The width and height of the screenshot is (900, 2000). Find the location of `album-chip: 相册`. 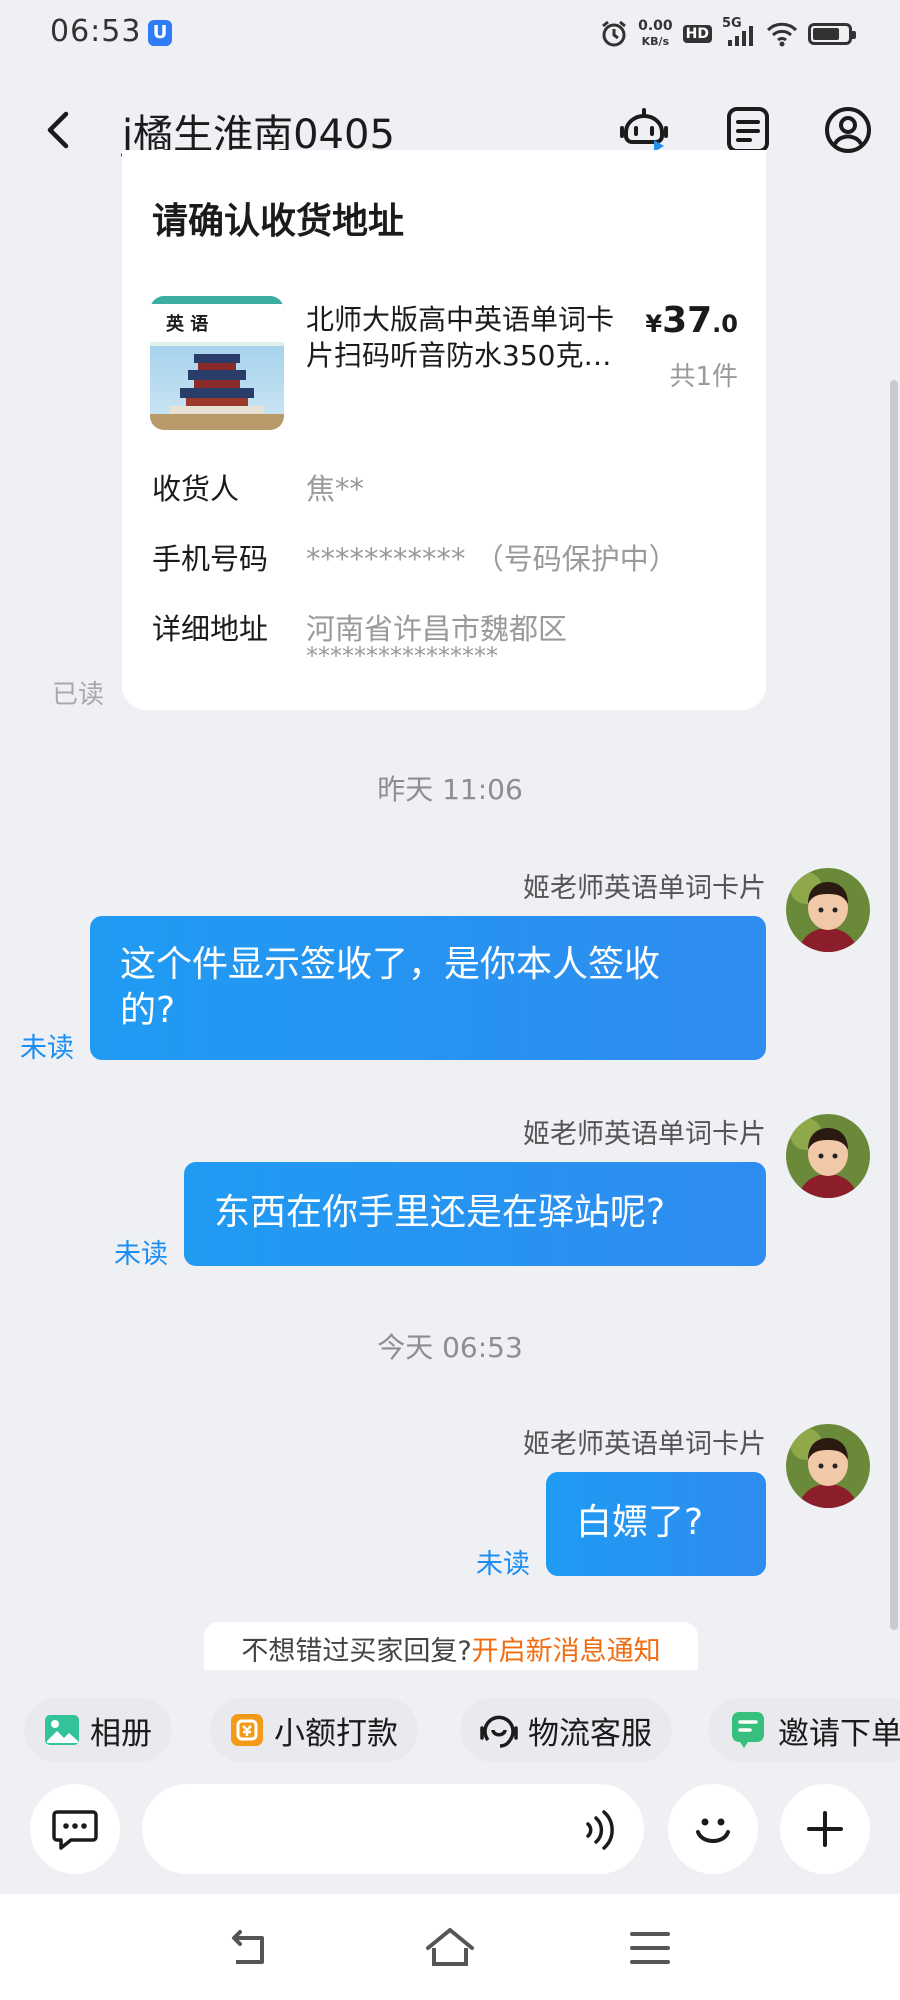

album-chip: 相册 is located at coordinates (98, 1730).